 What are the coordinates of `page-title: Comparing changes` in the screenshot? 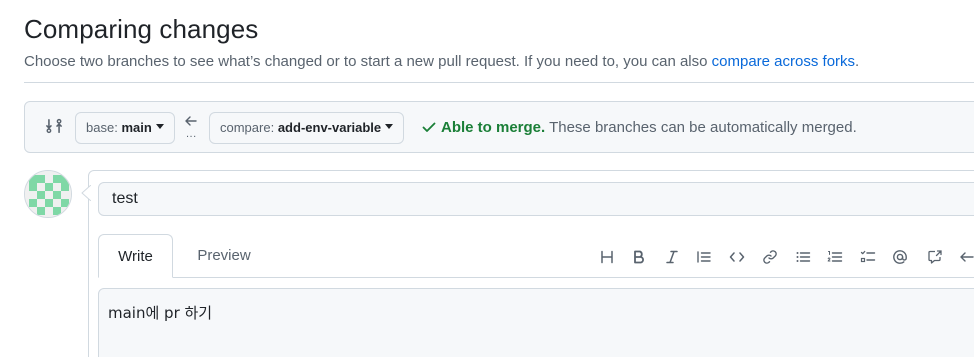 It's located at (141, 29).